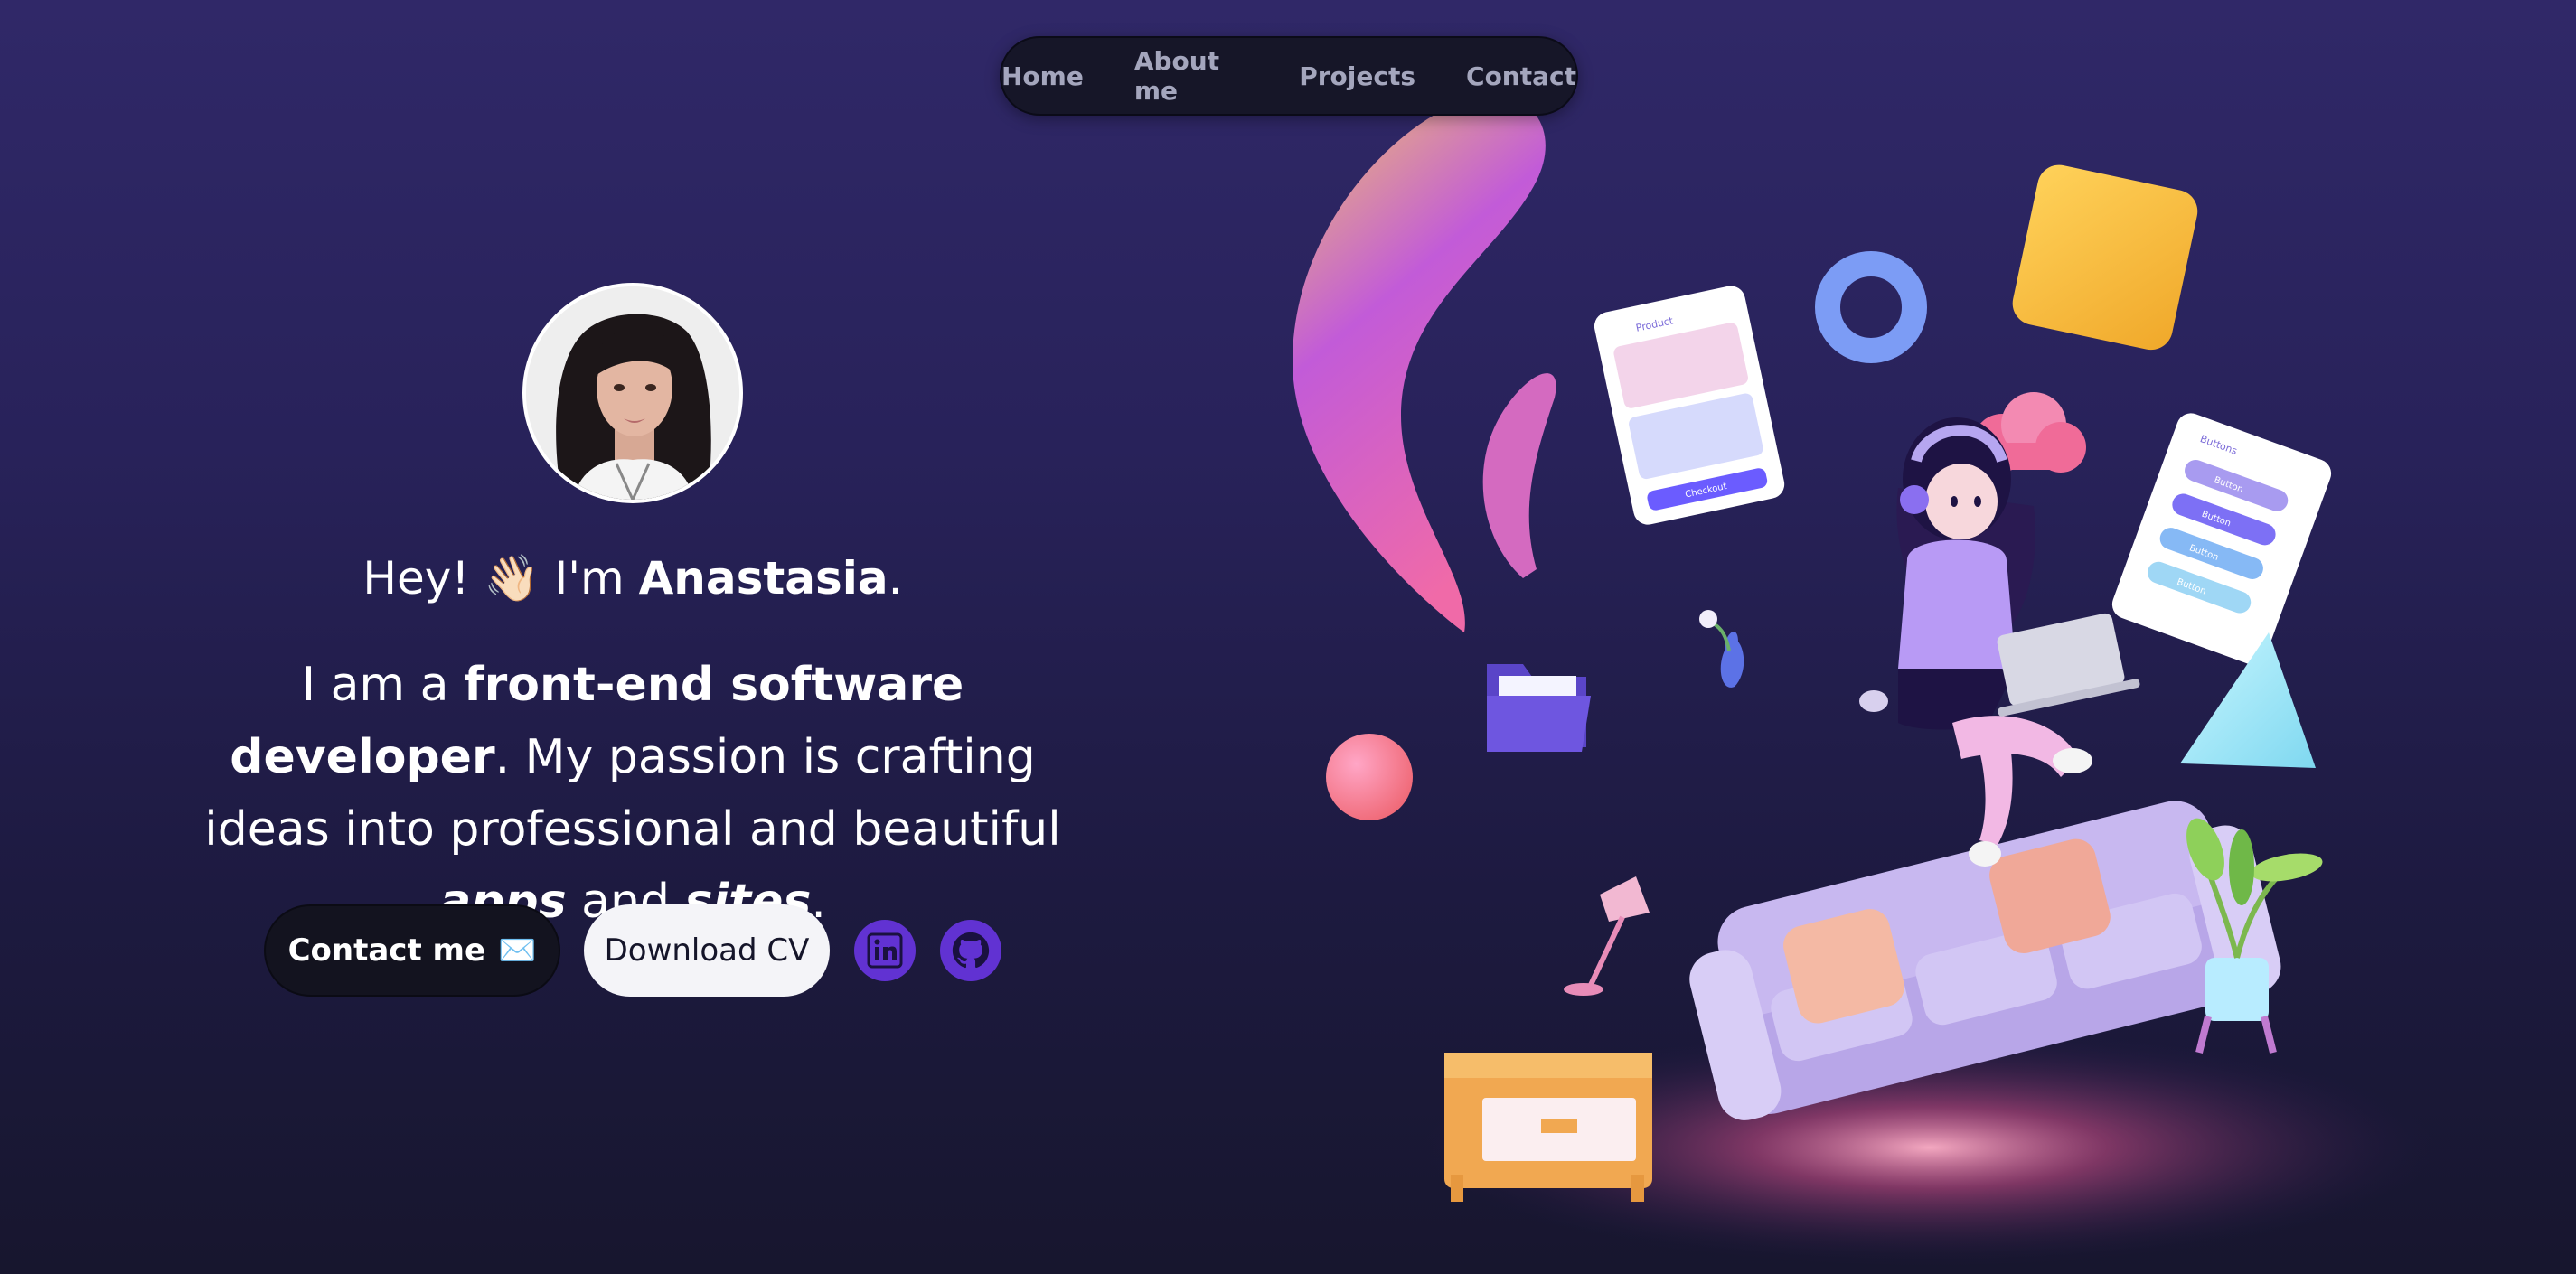 The height and width of the screenshot is (1274, 2576). I want to click on envelope-icon: ✉️, so click(517, 950).